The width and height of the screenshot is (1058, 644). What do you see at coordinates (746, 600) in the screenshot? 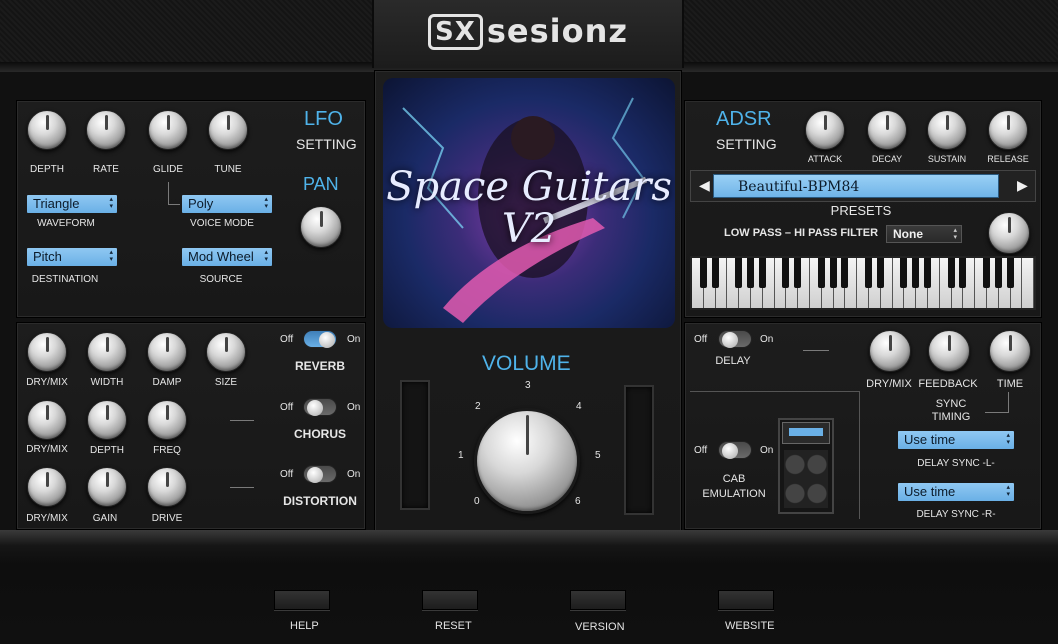
I see `website-button` at bounding box center [746, 600].